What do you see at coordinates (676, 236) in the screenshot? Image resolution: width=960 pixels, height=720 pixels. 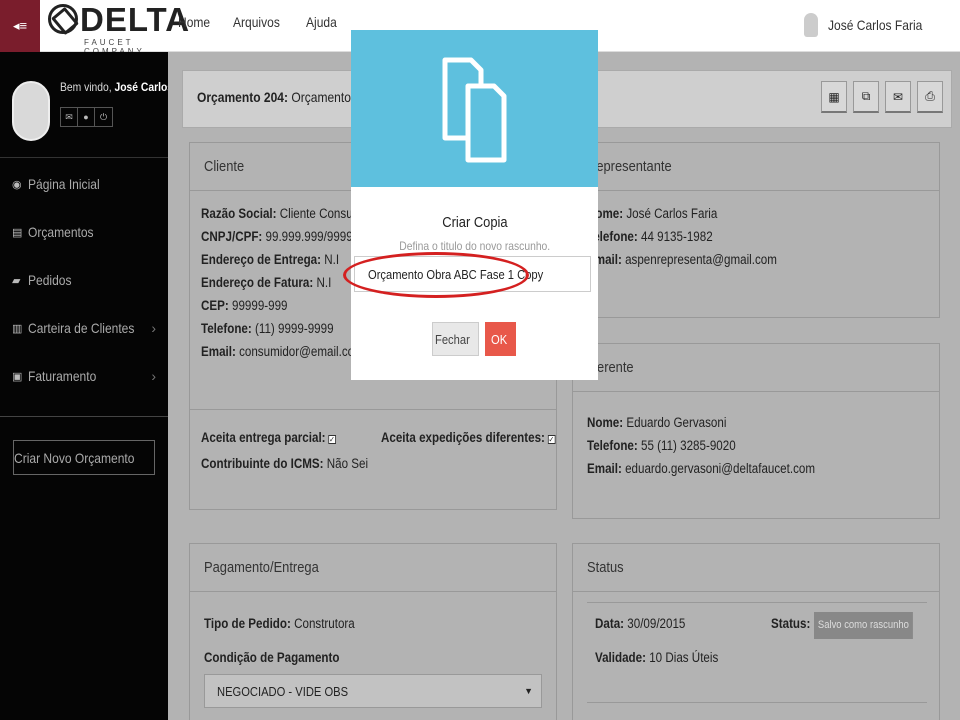 I see `rep-phone: 44 9135-1982` at bounding box center [676, 236].